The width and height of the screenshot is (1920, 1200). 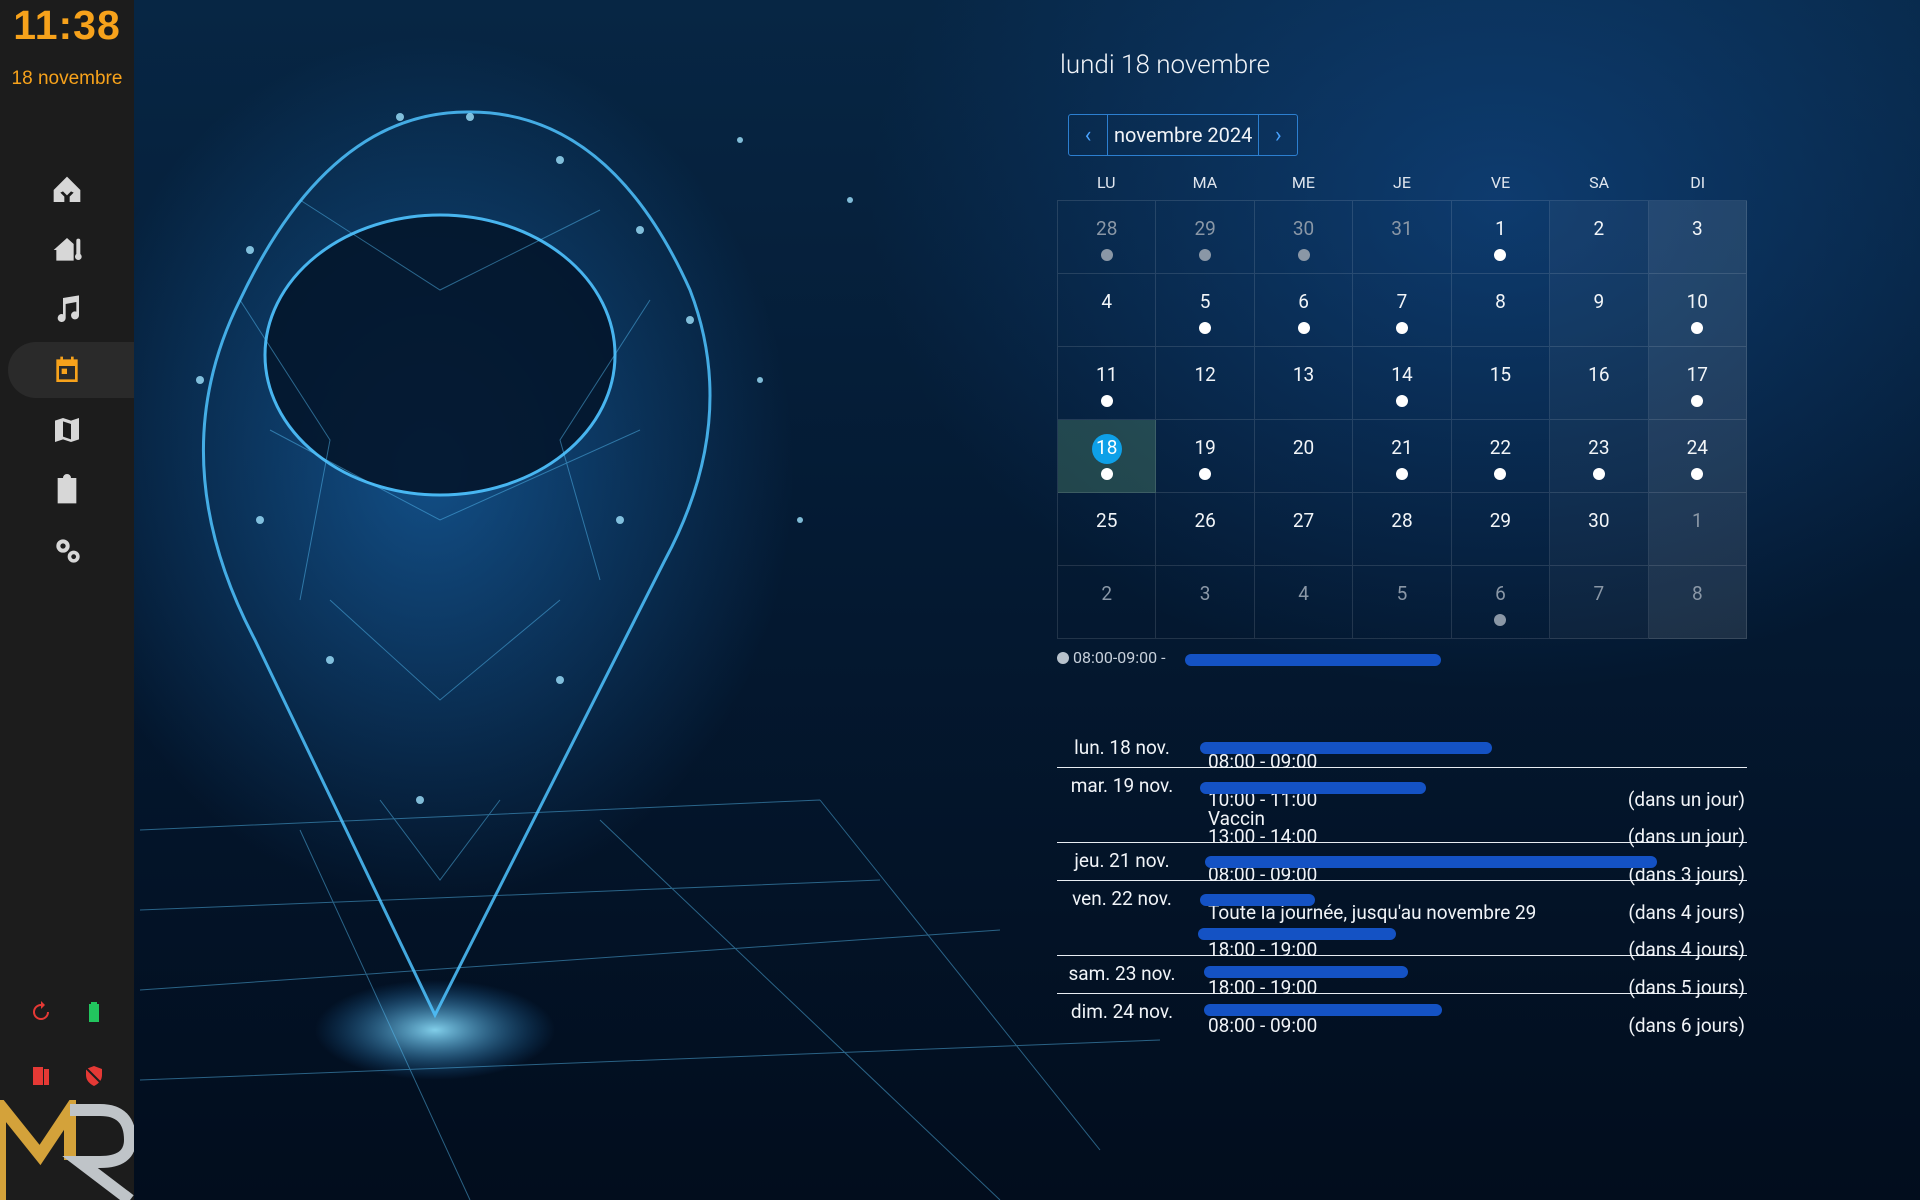 What do you see at coordinates (1122, 860) in the screenshot?
I see `agenda-date-label: jeu. 21 nov.` at bounding box center [1122, 860].